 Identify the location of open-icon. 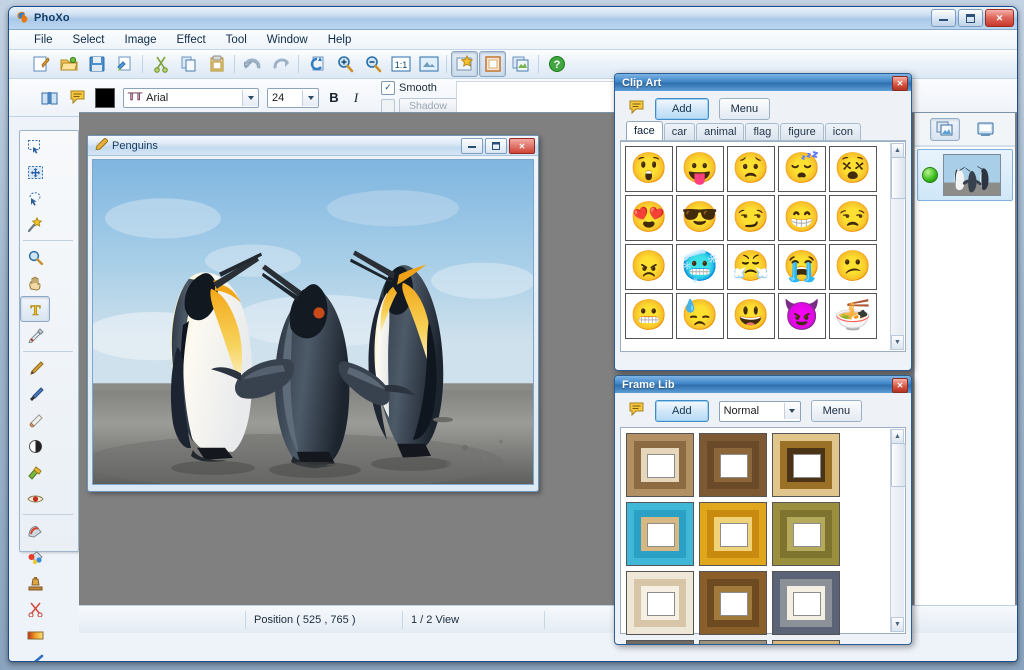
(68, 64).